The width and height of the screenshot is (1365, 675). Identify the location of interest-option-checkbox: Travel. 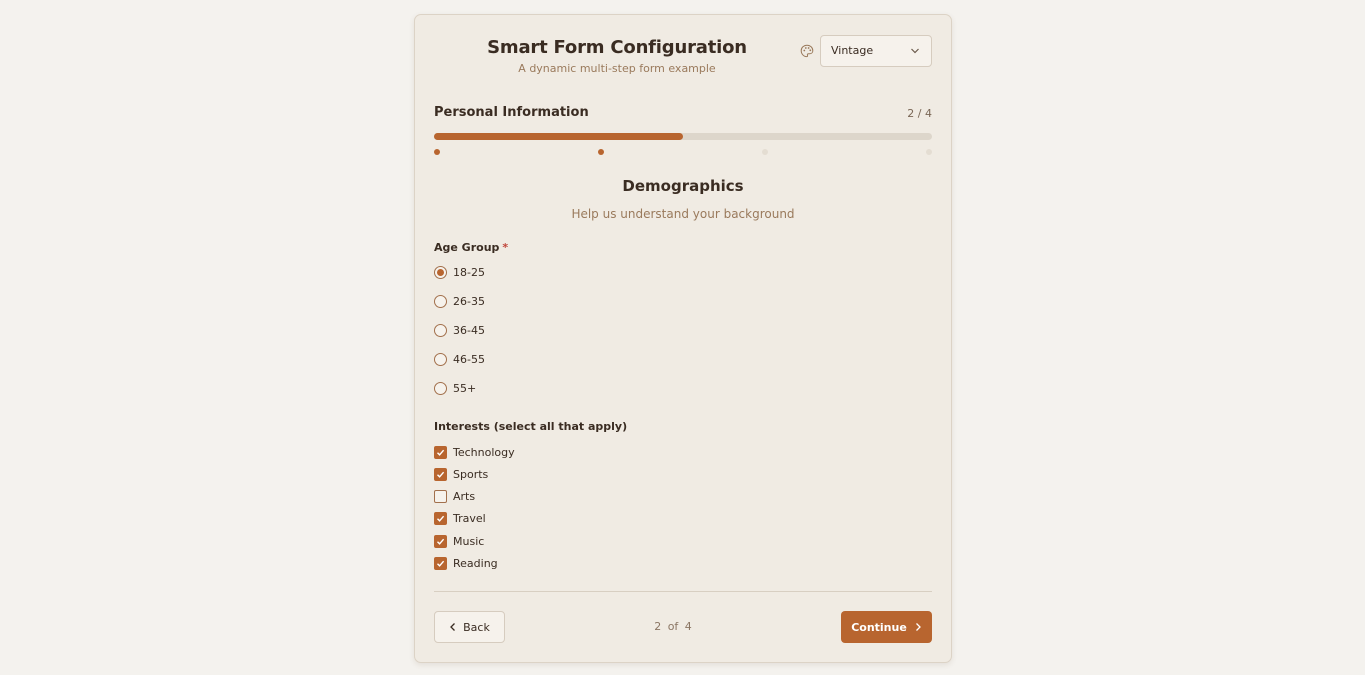
(460, 519).